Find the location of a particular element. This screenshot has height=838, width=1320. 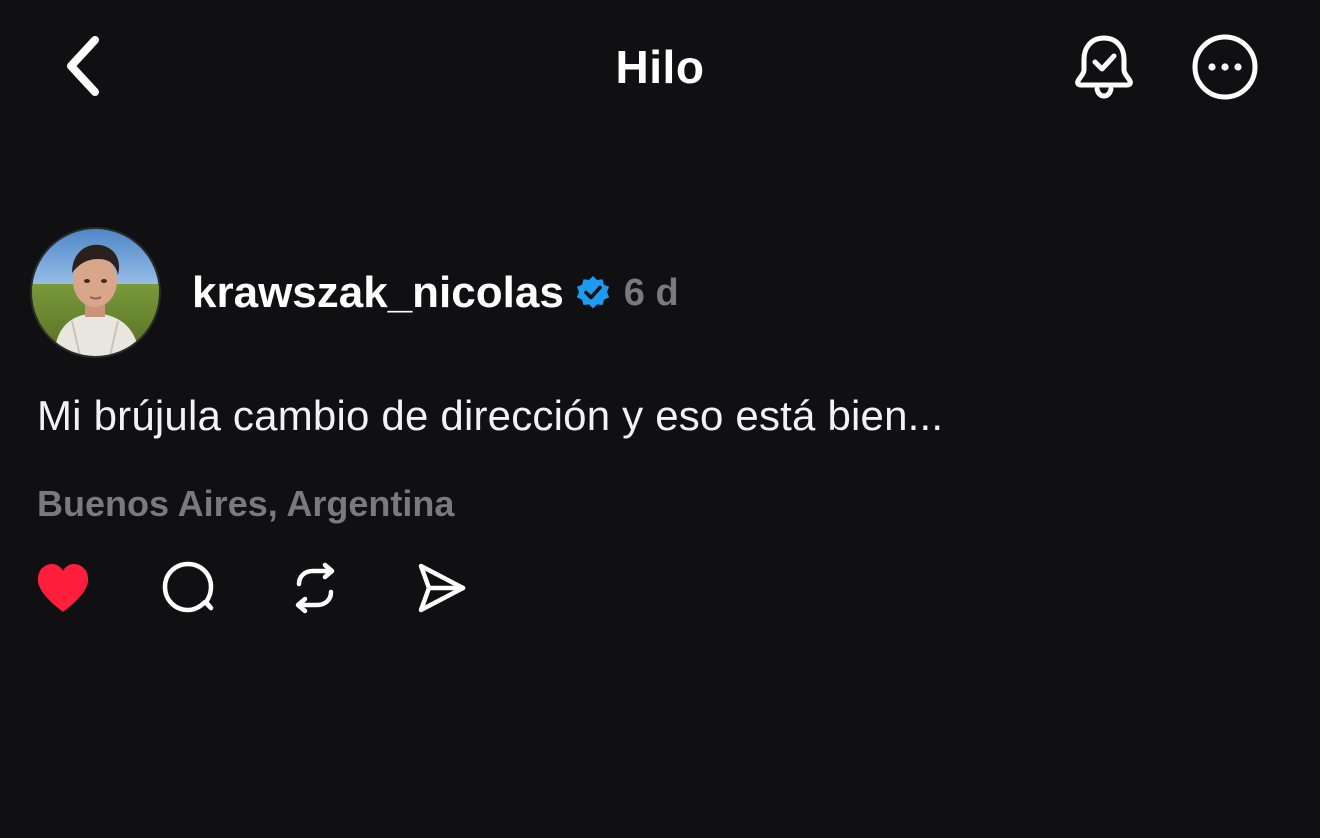

like-button is located at coordinates (63, 588).